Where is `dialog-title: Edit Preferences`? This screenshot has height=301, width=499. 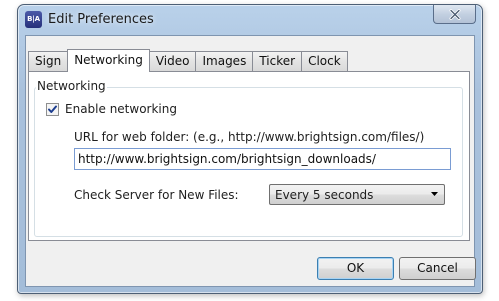
dialog-title: Edit Preferences is located at coordinates (101, 19).